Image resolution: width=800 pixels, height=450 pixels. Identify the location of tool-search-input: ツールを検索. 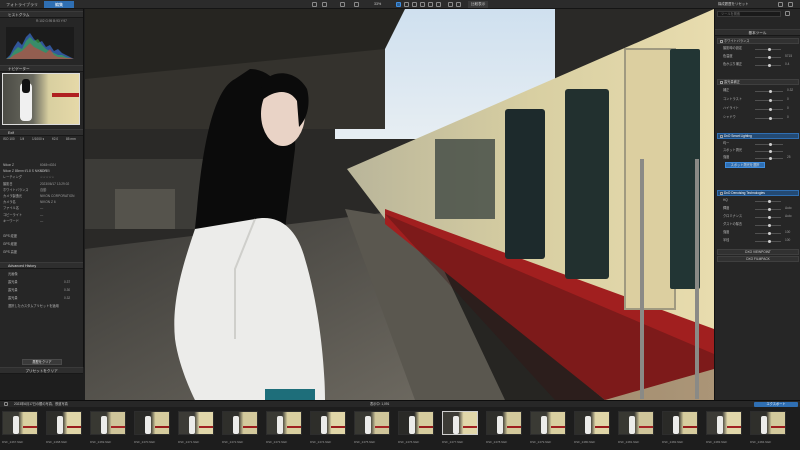
(749, 14).